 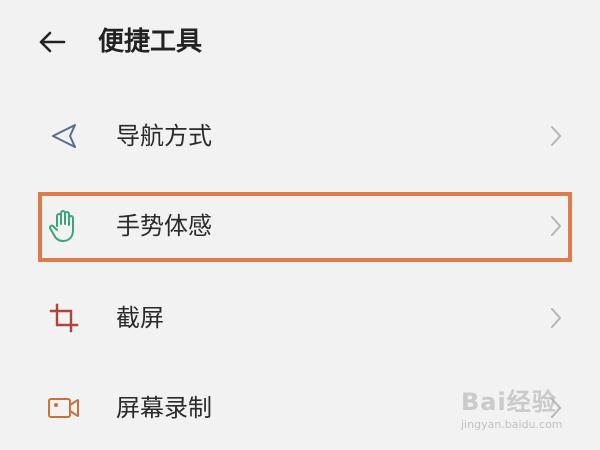 What do you see at coordinates (140, 318) in the screenshot?
I see `list-item-label: 截屏` at bounding box center [140, 318].